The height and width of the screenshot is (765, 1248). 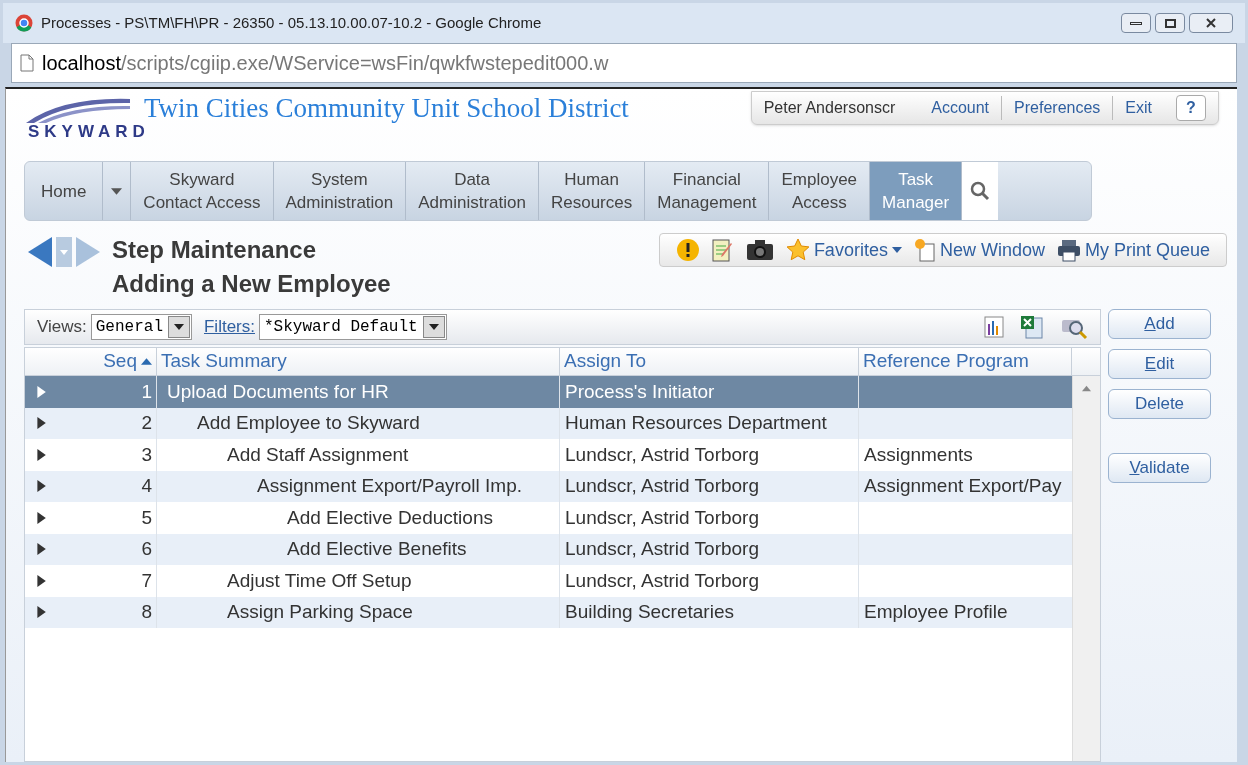 I want to click on district-name: Twin Cities Community Unit School District, so click(x=386, y=108).